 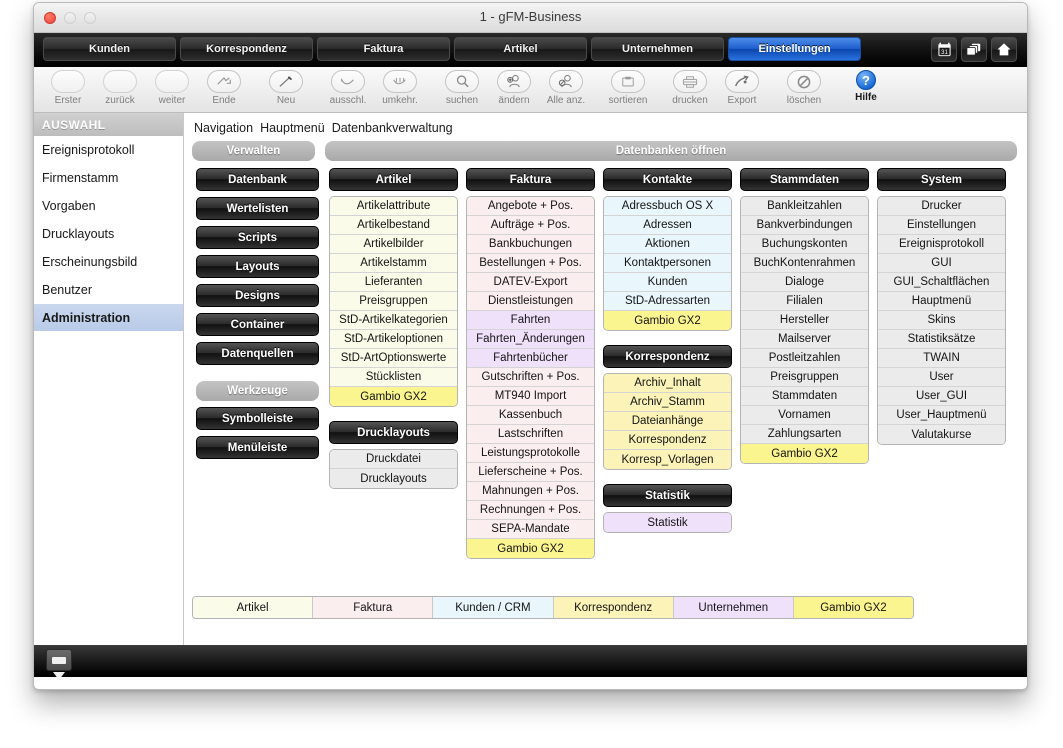 I want to click on database-item: Korrespondenz, so click(x=667, y=440).